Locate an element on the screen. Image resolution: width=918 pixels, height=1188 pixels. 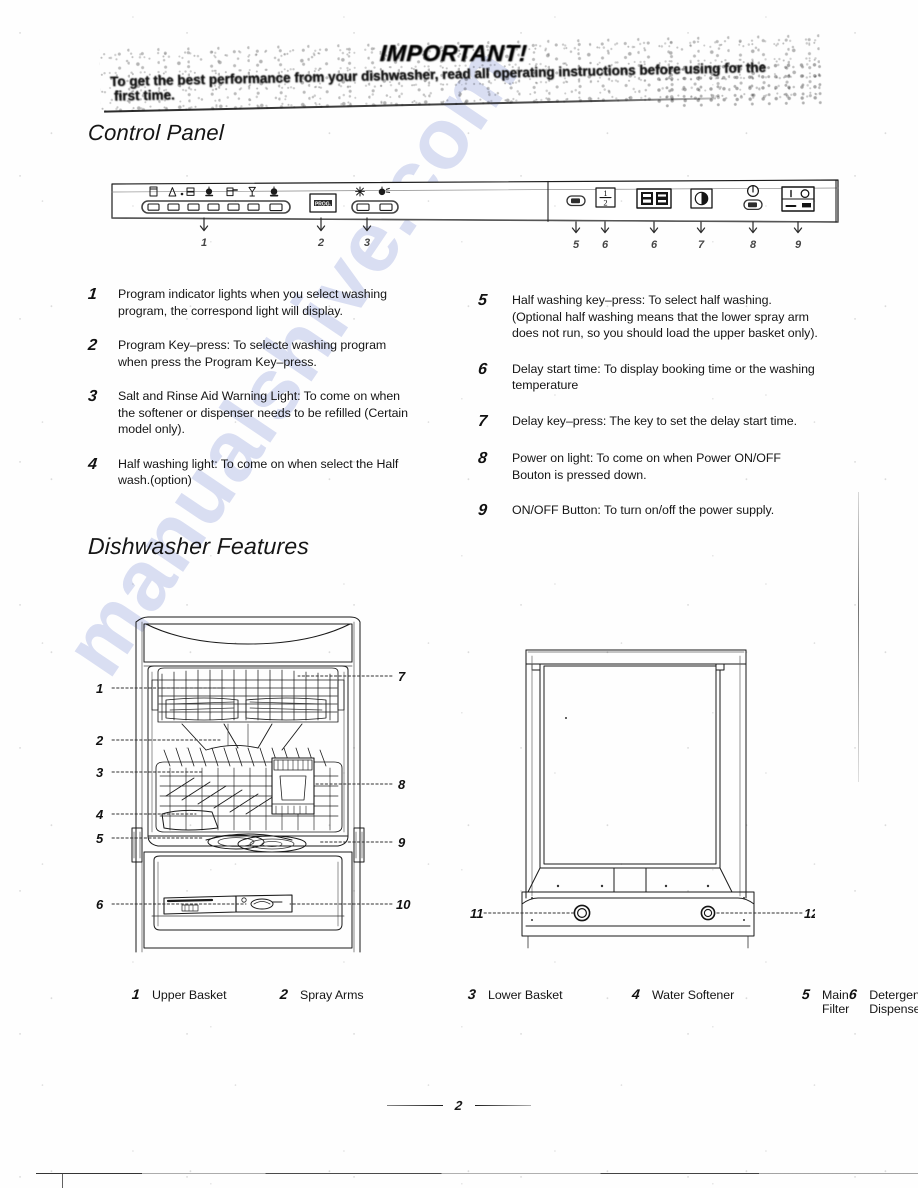
important-title: IMPORTANT! is located at coordinates (453, 53).